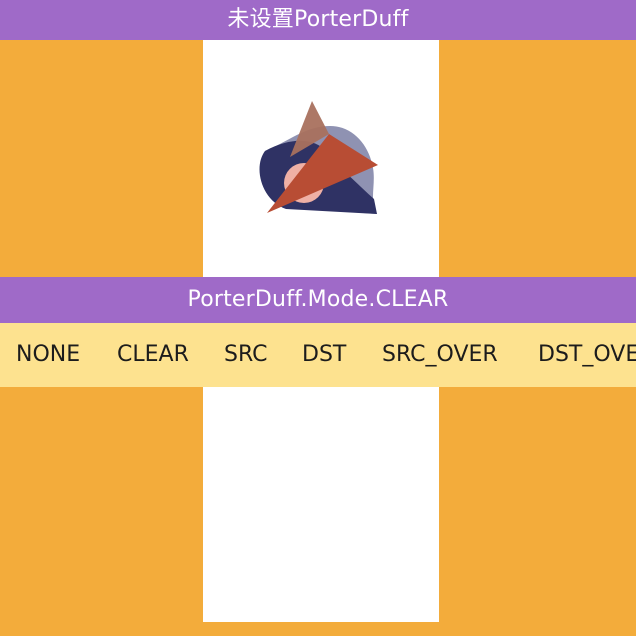 The width and height of the screenshot is (636, 636). I want to click on mode-title-bar: PorterDuff.Mode.CLEAR, so click(318, 300).